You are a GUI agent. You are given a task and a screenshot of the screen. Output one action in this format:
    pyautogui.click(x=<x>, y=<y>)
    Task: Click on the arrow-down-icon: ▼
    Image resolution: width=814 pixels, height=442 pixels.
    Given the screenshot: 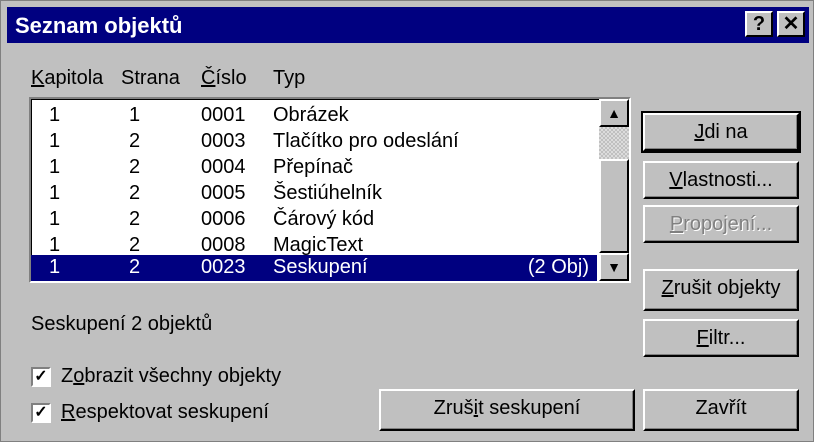 What is the action you would take?
    pyautogui.click(x=614, y=267)
    